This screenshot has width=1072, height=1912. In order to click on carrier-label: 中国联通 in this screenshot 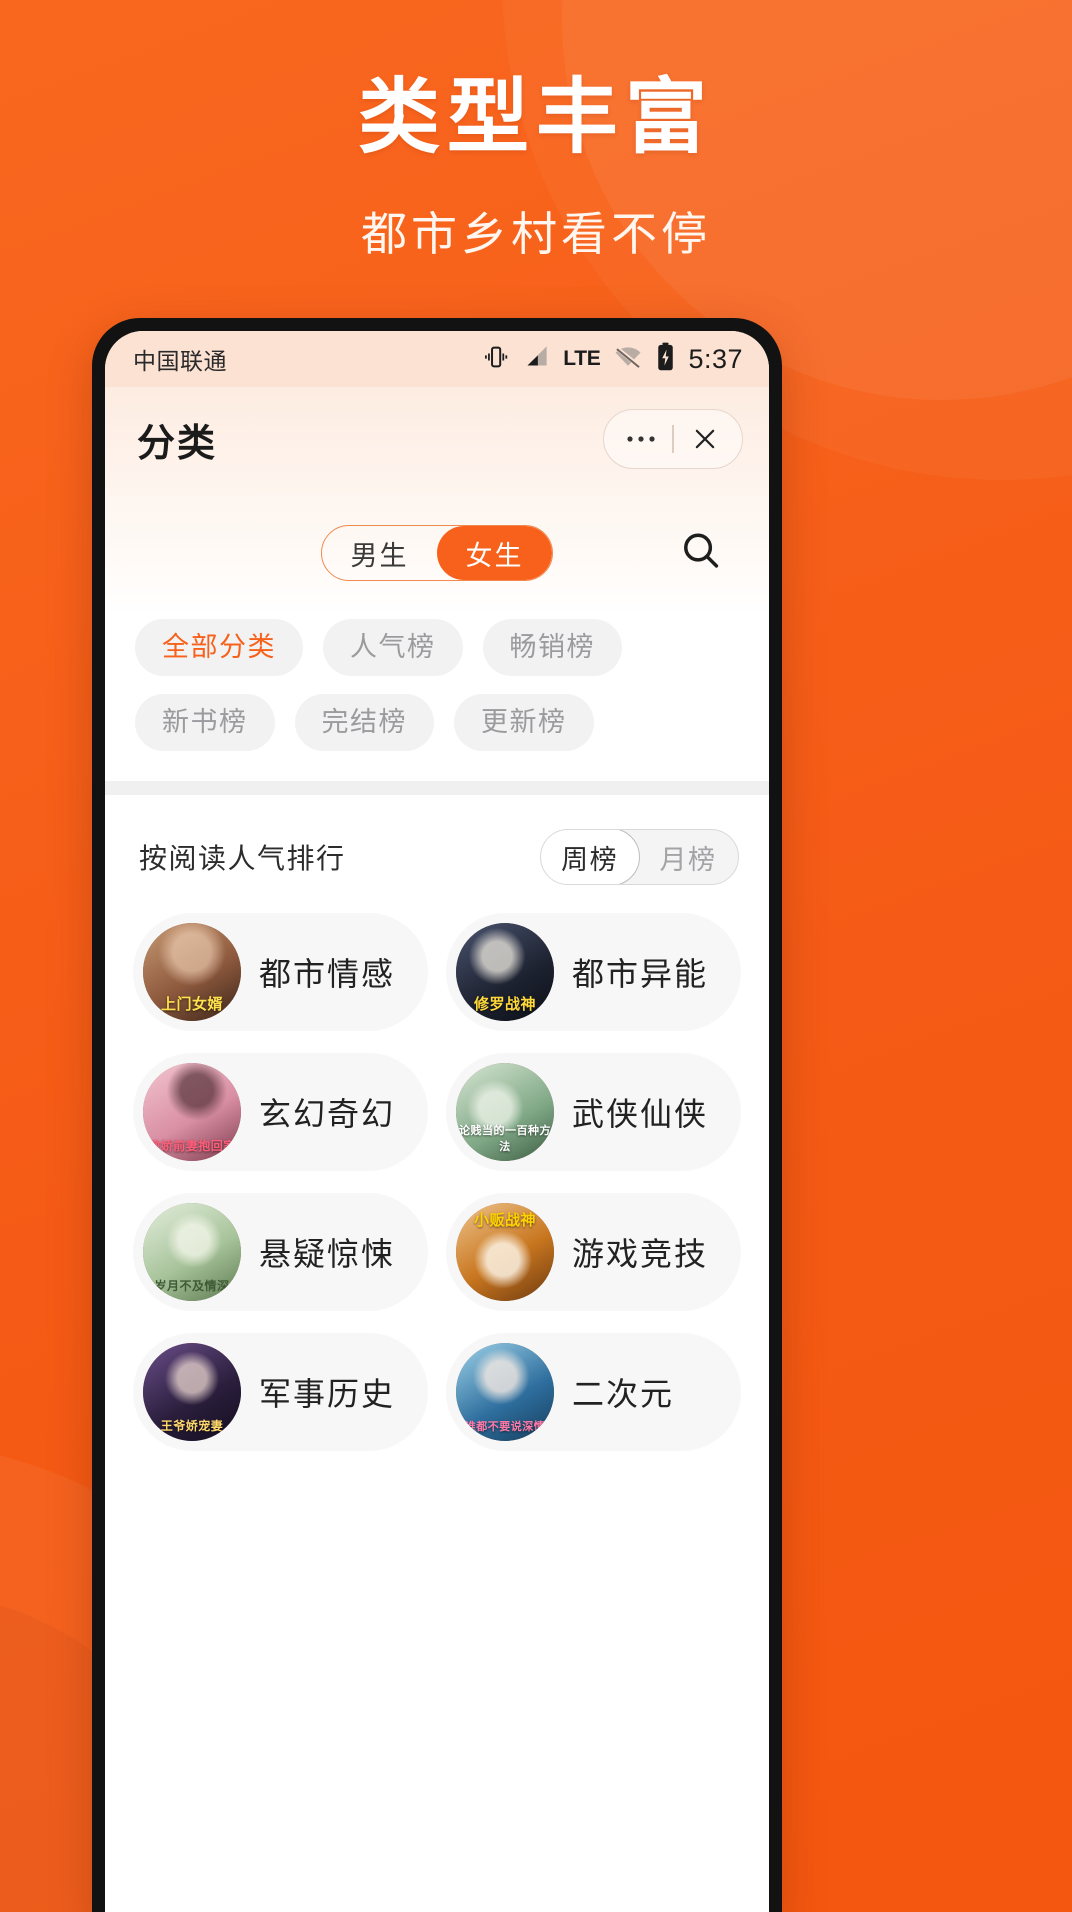, I will do `click(180, 361)`.